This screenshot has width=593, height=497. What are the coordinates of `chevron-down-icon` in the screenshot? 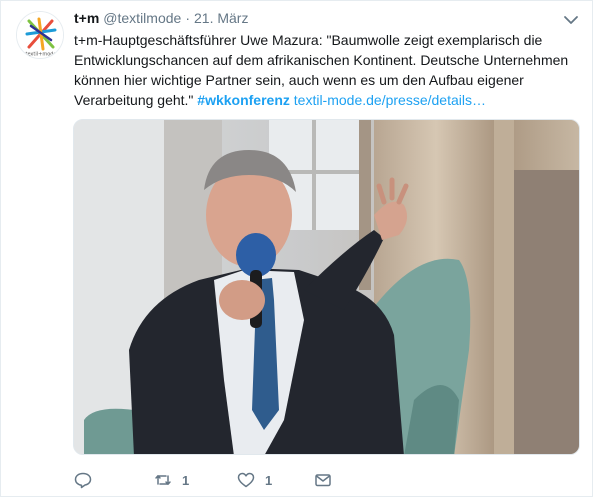 It's located at (571, 19).